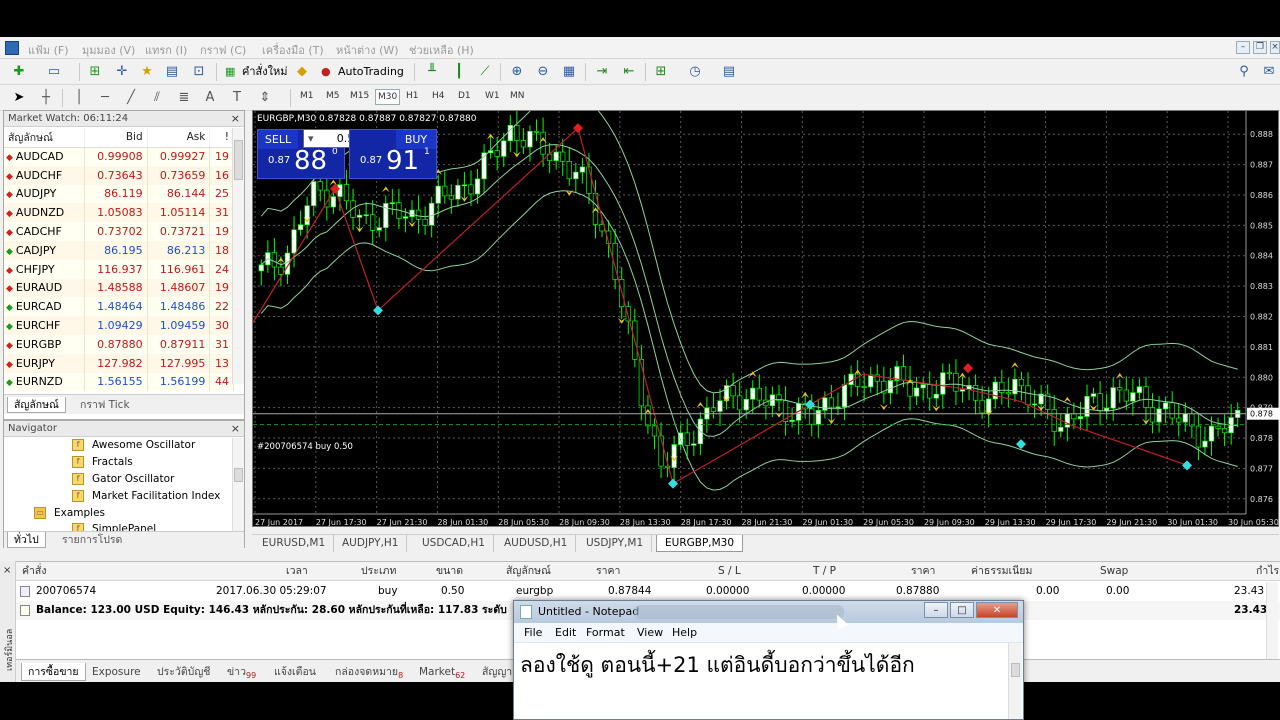  I want to click on terminal-icon: ▤, so click(172, 72).